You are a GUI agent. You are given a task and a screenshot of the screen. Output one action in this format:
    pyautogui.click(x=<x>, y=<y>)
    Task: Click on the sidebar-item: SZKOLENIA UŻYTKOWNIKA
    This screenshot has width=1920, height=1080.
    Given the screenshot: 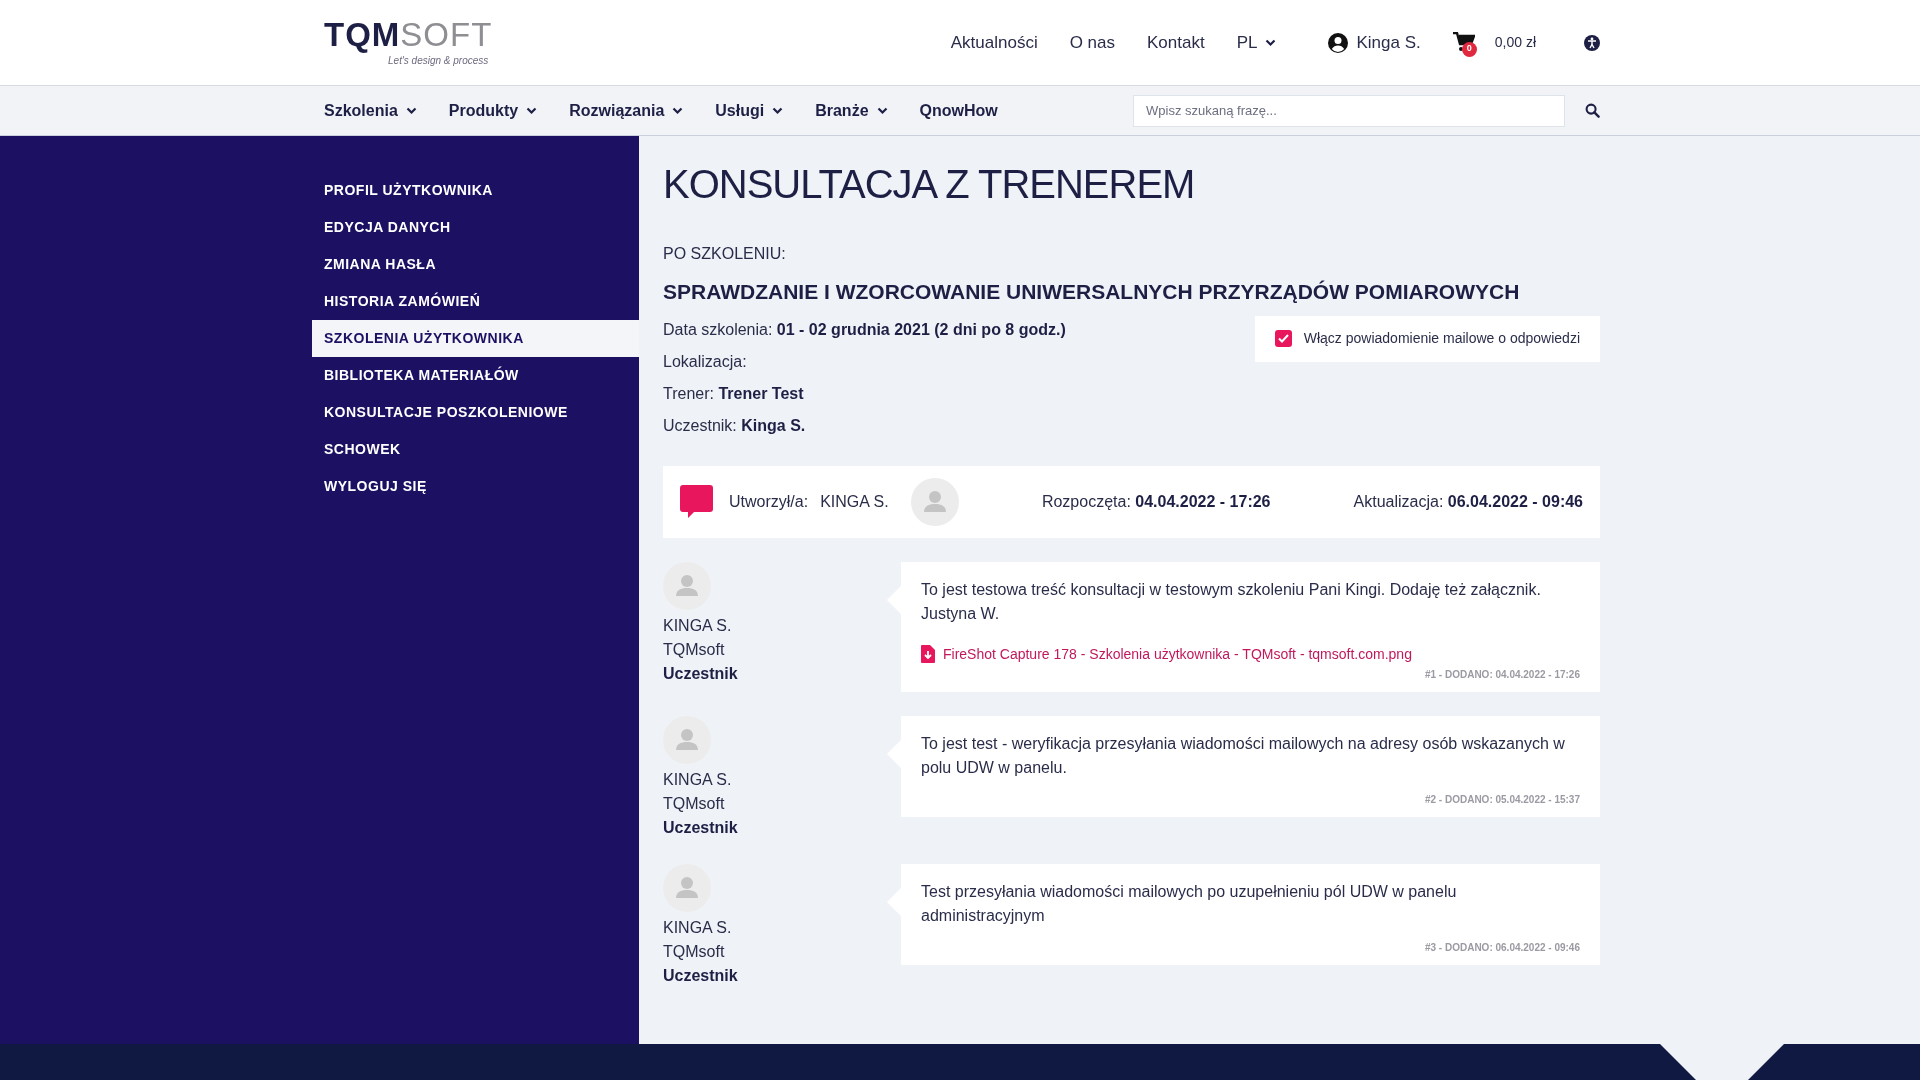 What is the action you would take?
    pyautogui.click(x=475, y=338)
    